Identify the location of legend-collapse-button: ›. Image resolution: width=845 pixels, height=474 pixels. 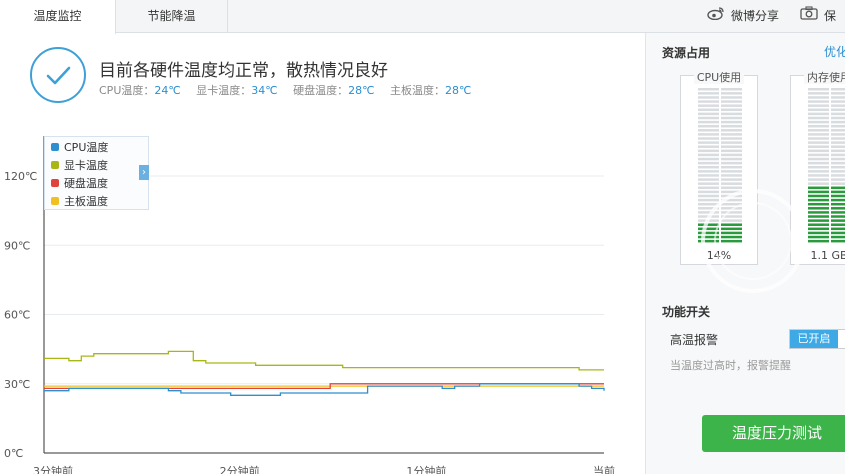
(144, 172).